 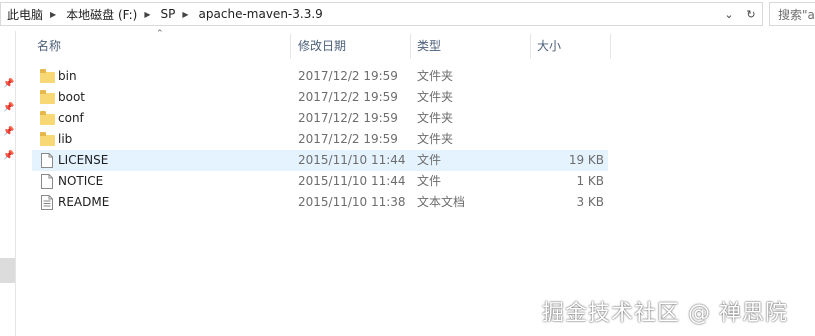 What do you see at coordinates (320, 181) in the screenshot?
I see `file-row-notice: NOTICE 2015/11/10 11:44 文件 1 KB` at bounding box center [320, 181].